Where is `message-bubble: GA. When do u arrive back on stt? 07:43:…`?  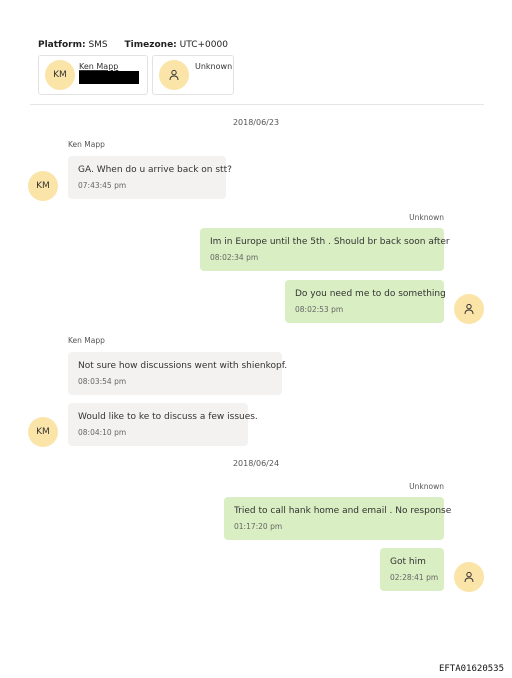
message-bubble: GA. When do u arrive back on stt? 07:43:… is located at coordinates (150, 177).